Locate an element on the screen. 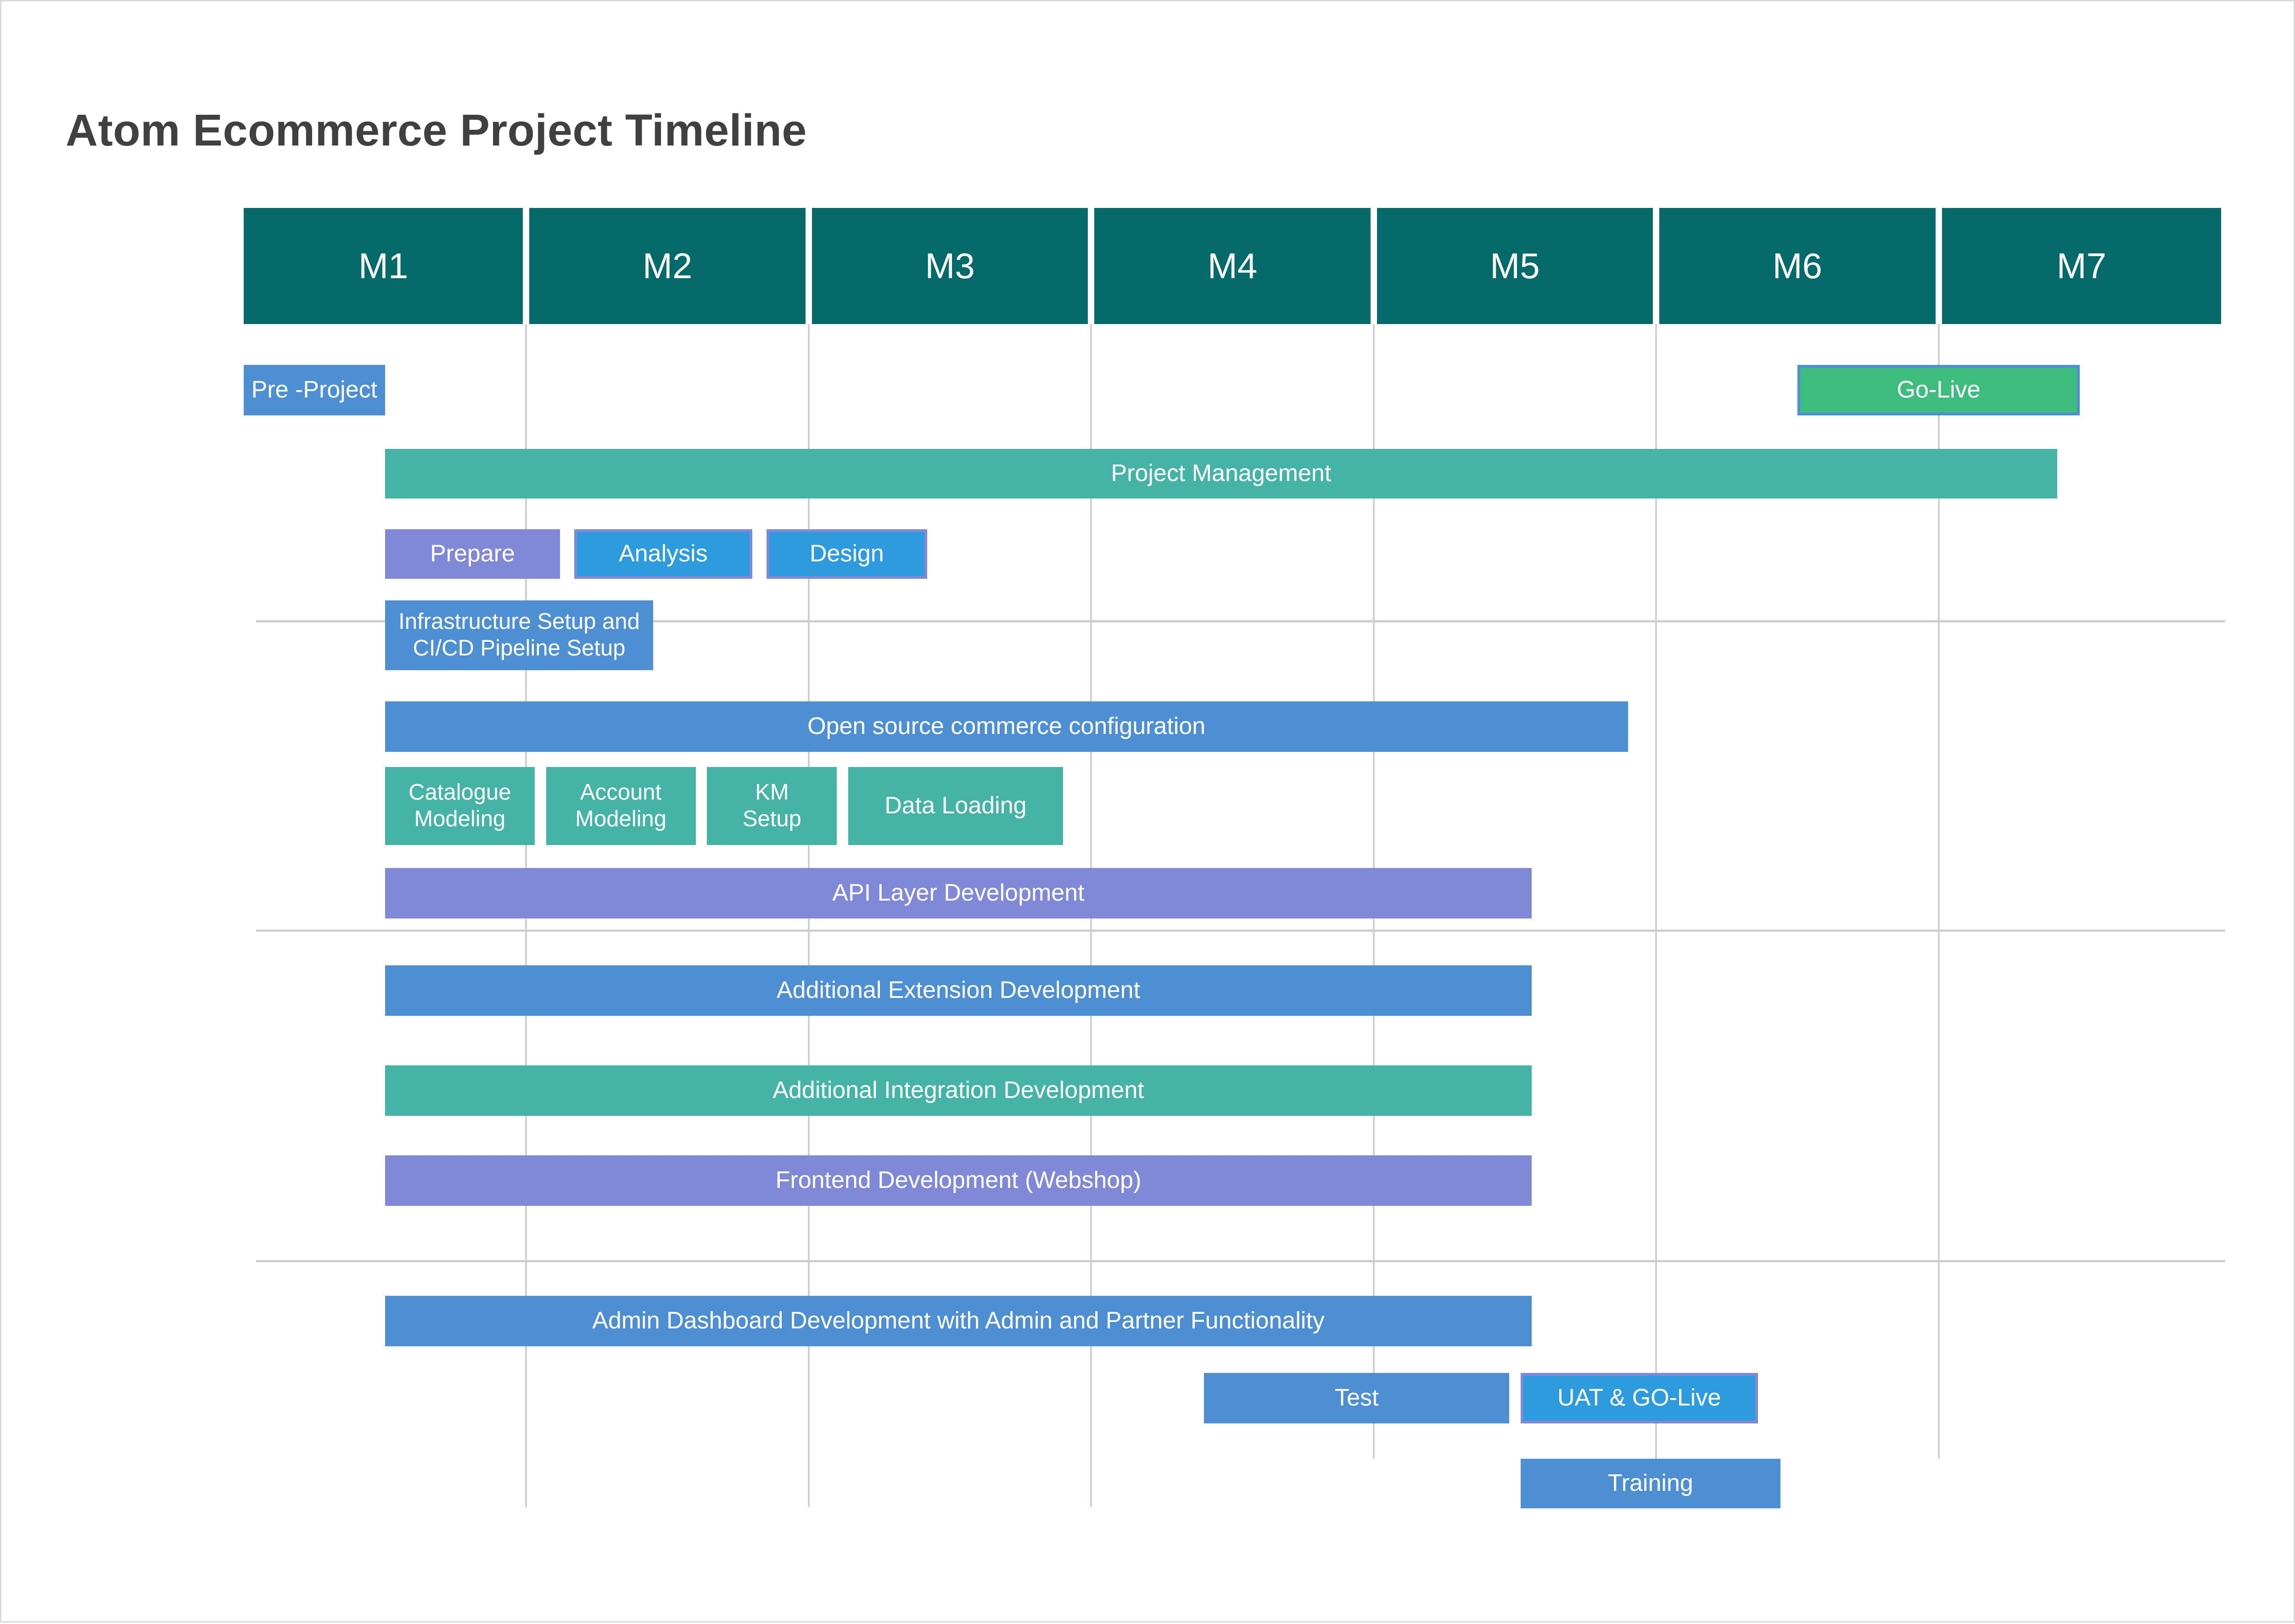  gantt-bar-design: Design is located at coordinates (847, 554).